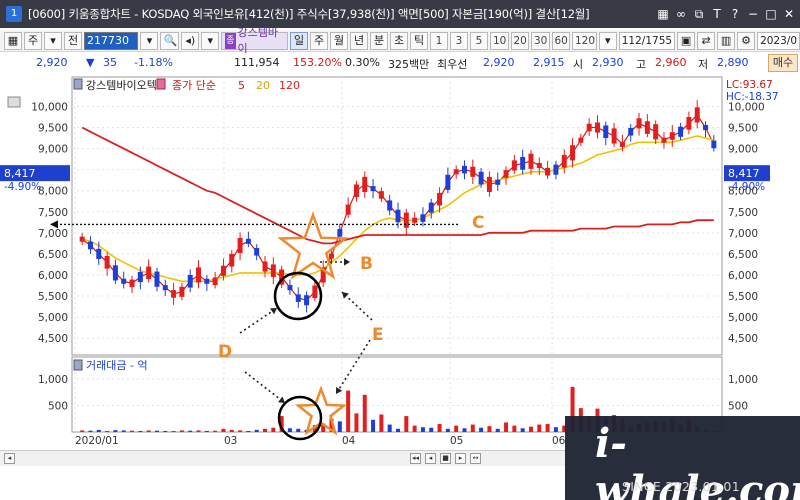 The width and height of the screenshot is (800, 500). What do you see at coordinates (475, 458) in the screenshot?
I see `zoom-slider-icon: ↔` at bounding box center [475, 458].